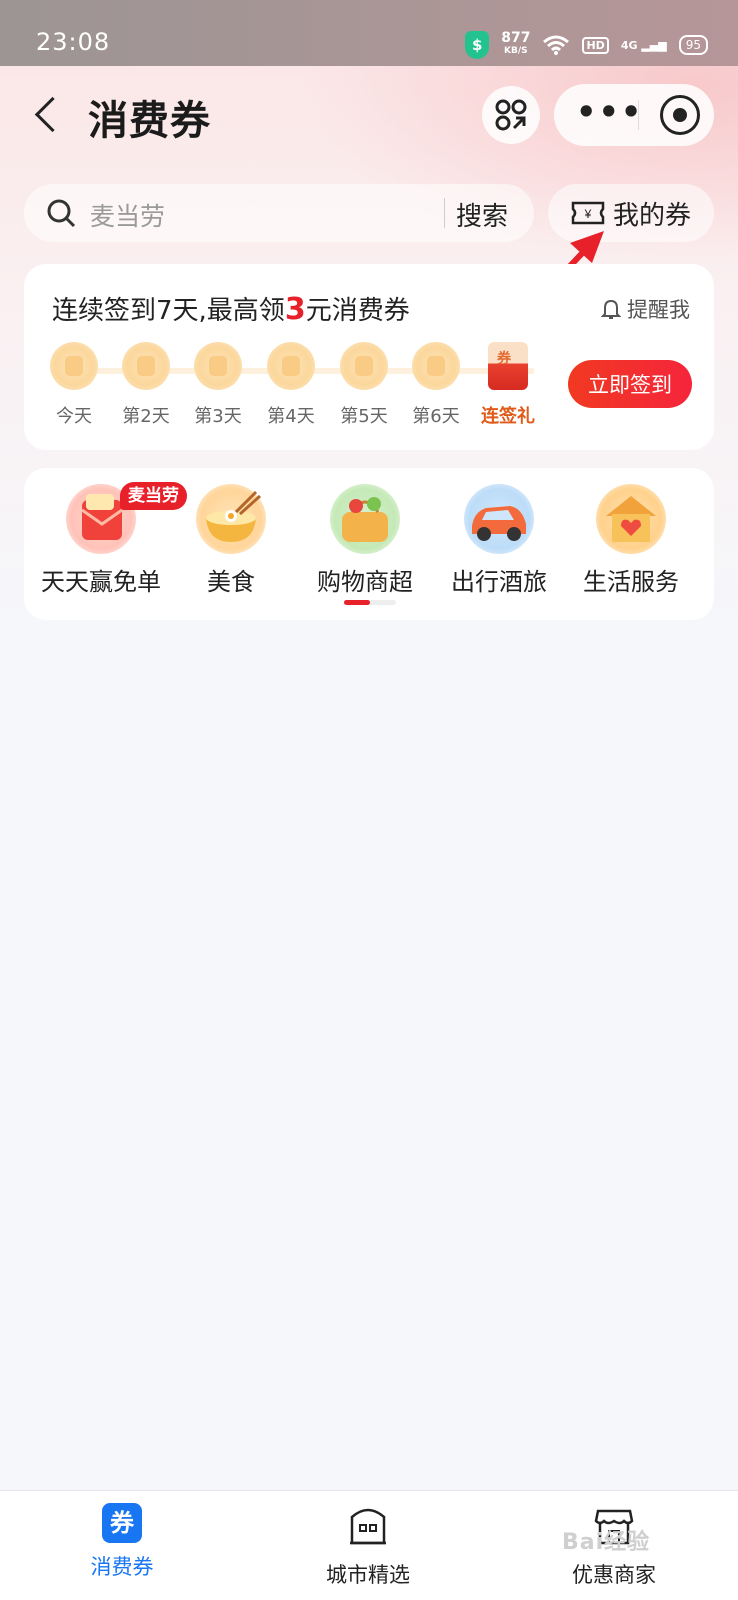  Describe the element at coordinates (482, 214) in the screenshot. I see `search-button: 搜索` at that location.